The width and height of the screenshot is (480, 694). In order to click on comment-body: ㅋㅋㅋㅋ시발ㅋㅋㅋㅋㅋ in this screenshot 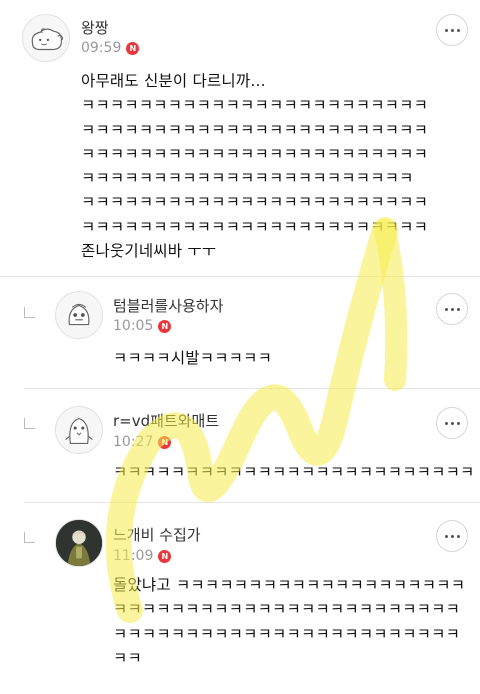, I will do `click(193, 358)`.